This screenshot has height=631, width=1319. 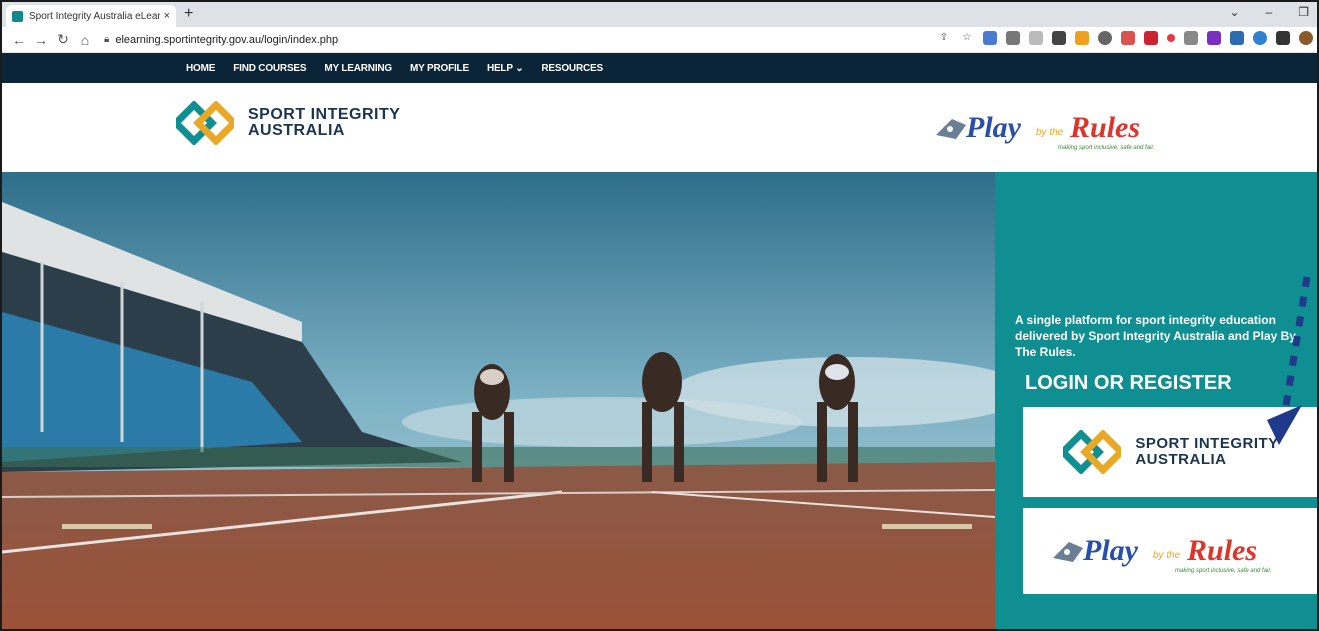 I want to click on close-tab-icon: ×, so click(x=167, y=16).